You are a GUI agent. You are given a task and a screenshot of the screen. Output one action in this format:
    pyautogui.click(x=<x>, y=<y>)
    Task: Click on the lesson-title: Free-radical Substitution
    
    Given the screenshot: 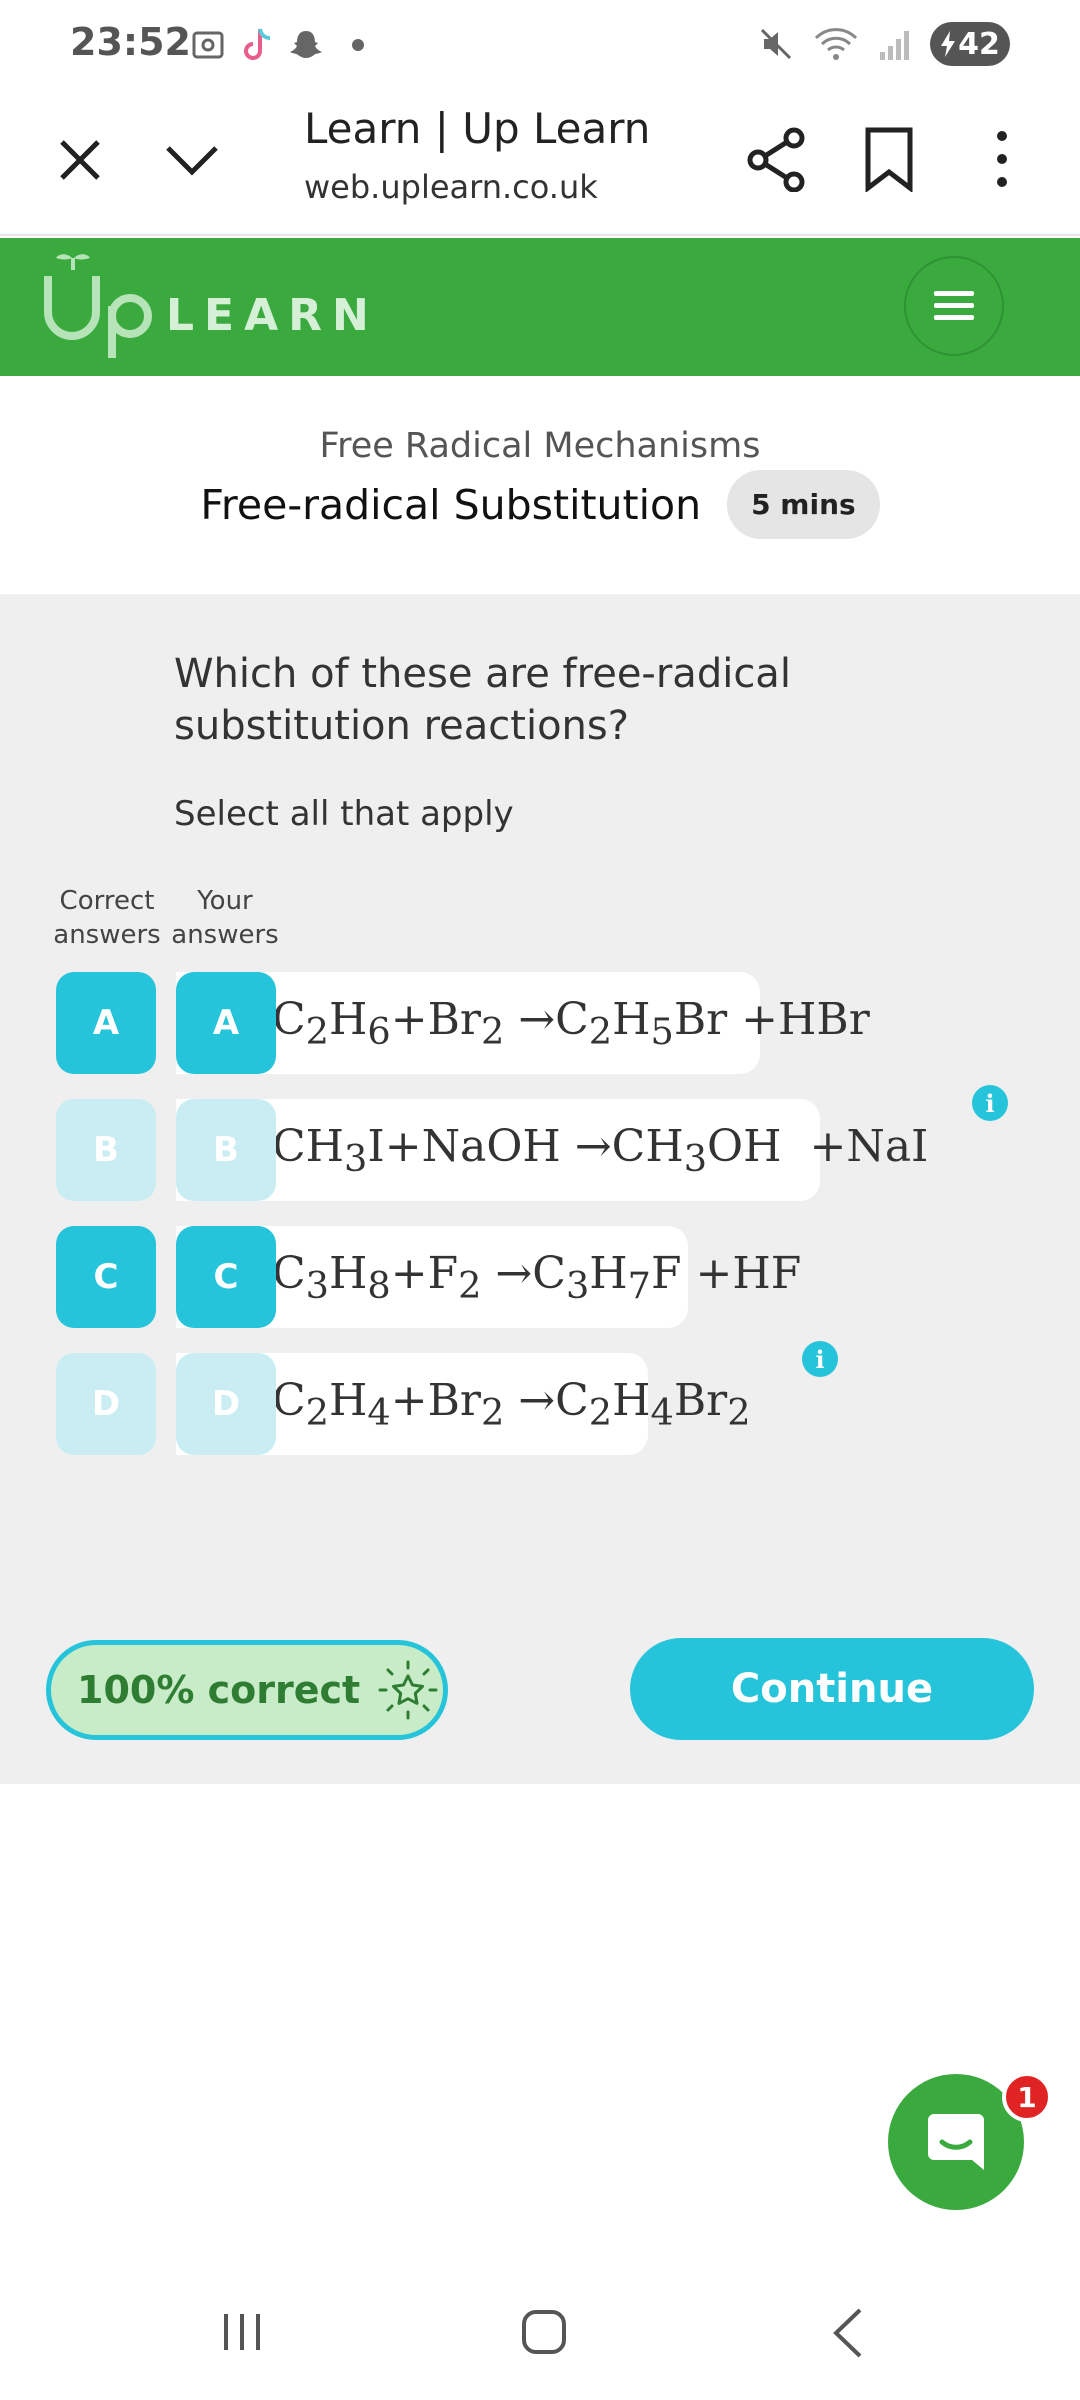 What is the action you would take?
    pyautogui.click(x=451, y=504)
    